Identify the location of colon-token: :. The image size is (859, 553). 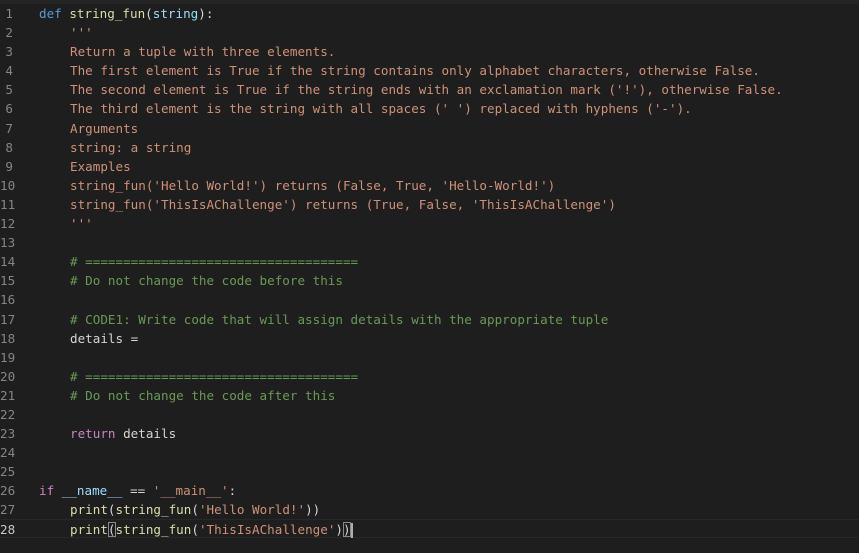
(232, 491).